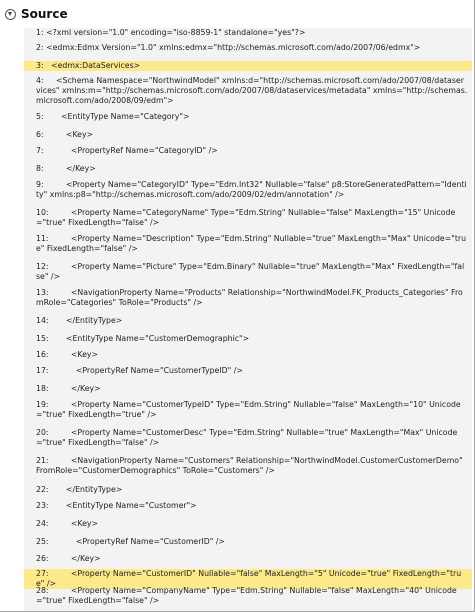 The image size is (475, 612). Describe the element at coordinates (42, 370) in the screenshot. I see `line-number: 17:` at that location.